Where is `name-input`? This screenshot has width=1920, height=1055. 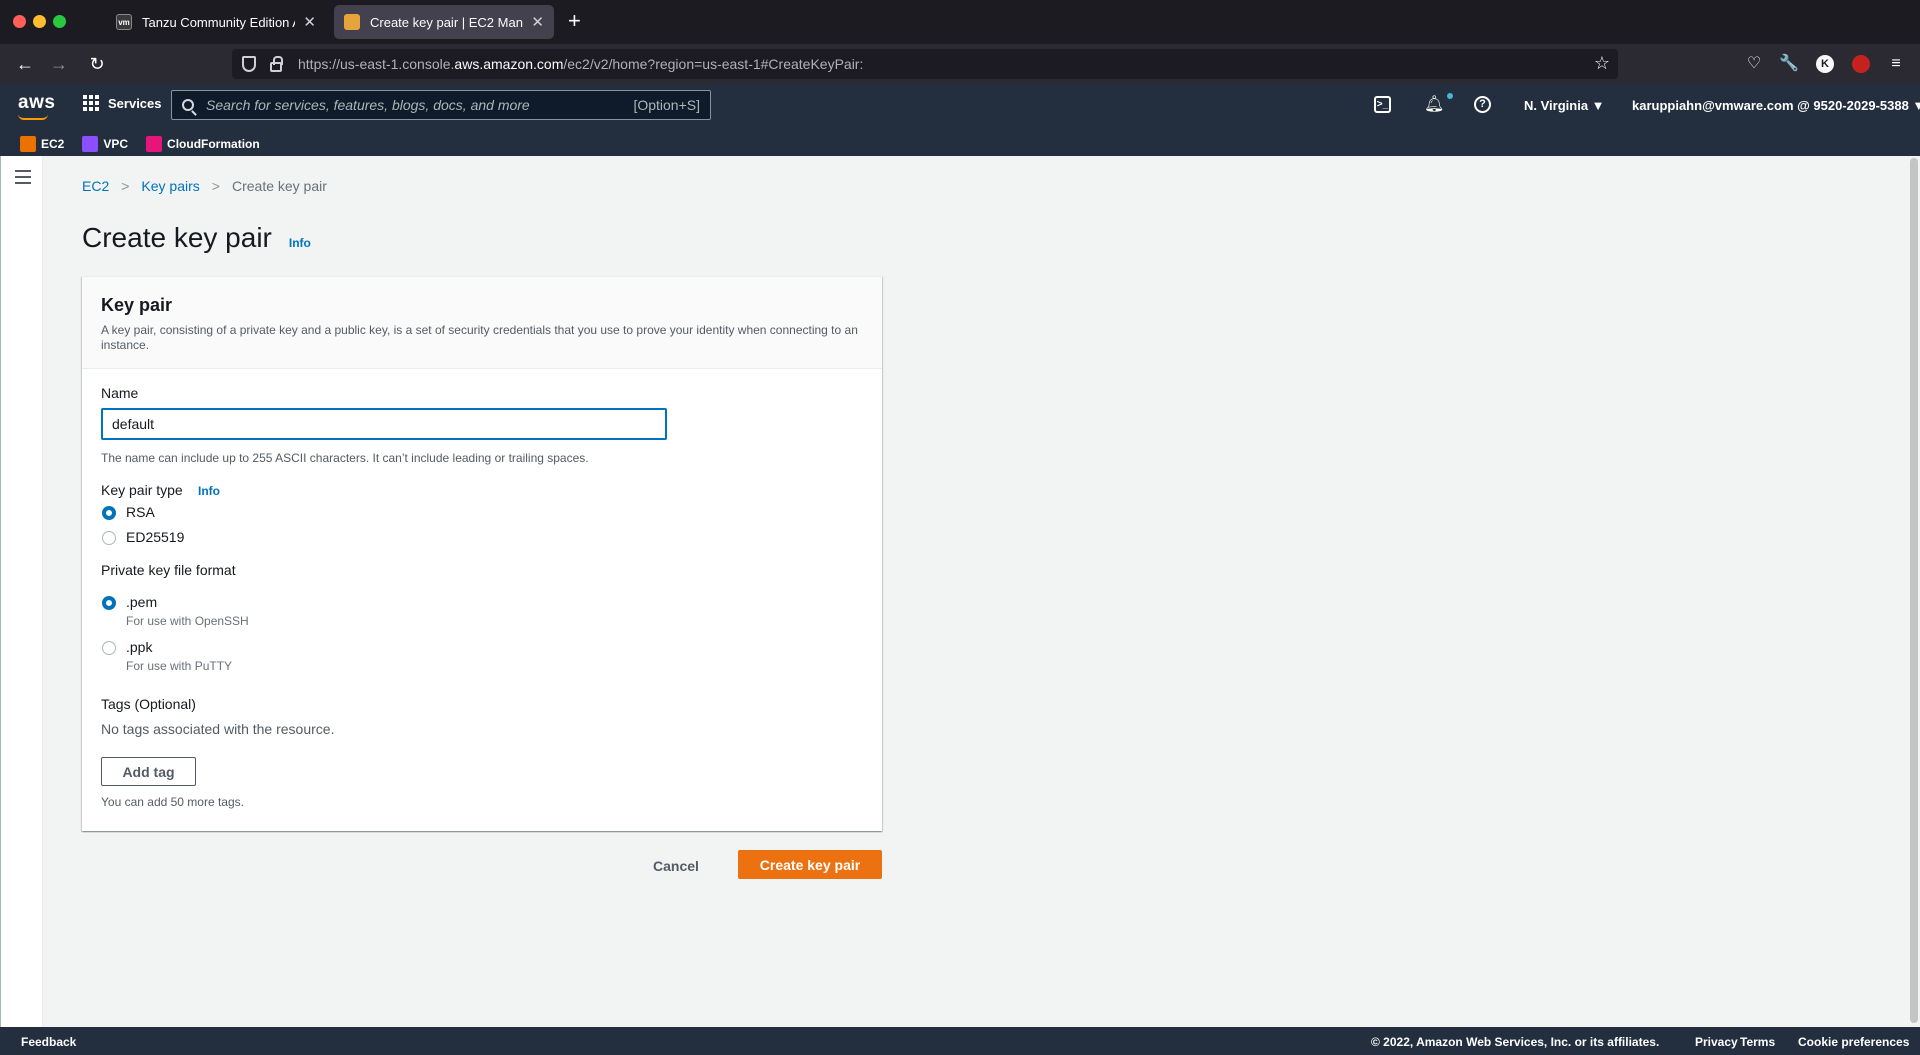
name-input is located at coordinates (384, 424).